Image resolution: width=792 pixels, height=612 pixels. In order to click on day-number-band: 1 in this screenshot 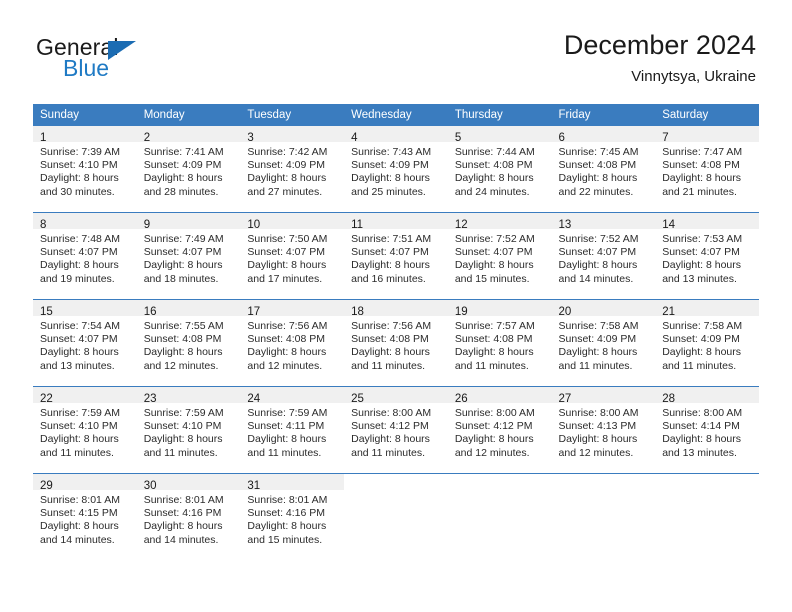, I will do `click(85, 135)`.